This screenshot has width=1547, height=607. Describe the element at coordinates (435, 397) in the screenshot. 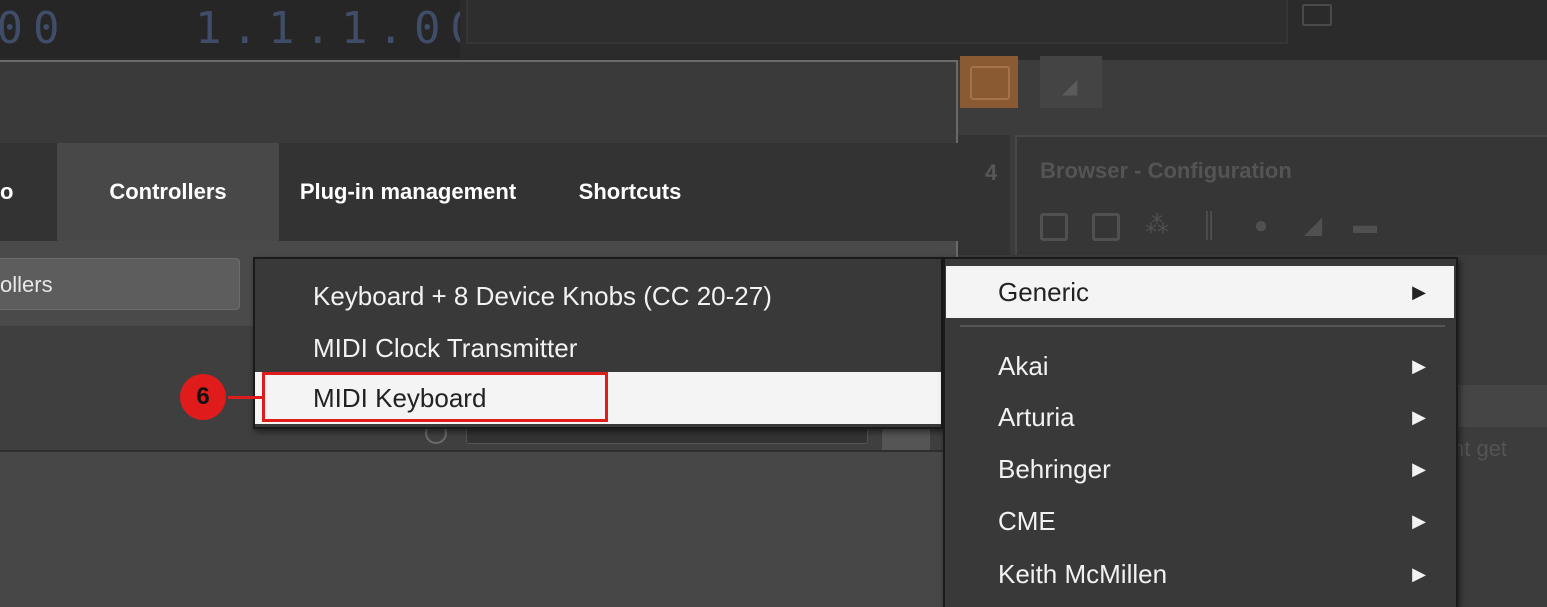

I see `highlight-box` at that location.